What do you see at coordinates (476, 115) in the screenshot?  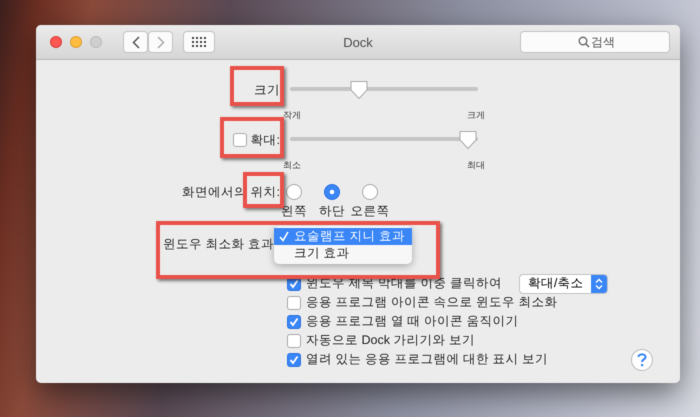 I see `tick-label: 크게` at bounding box center [476, 115].